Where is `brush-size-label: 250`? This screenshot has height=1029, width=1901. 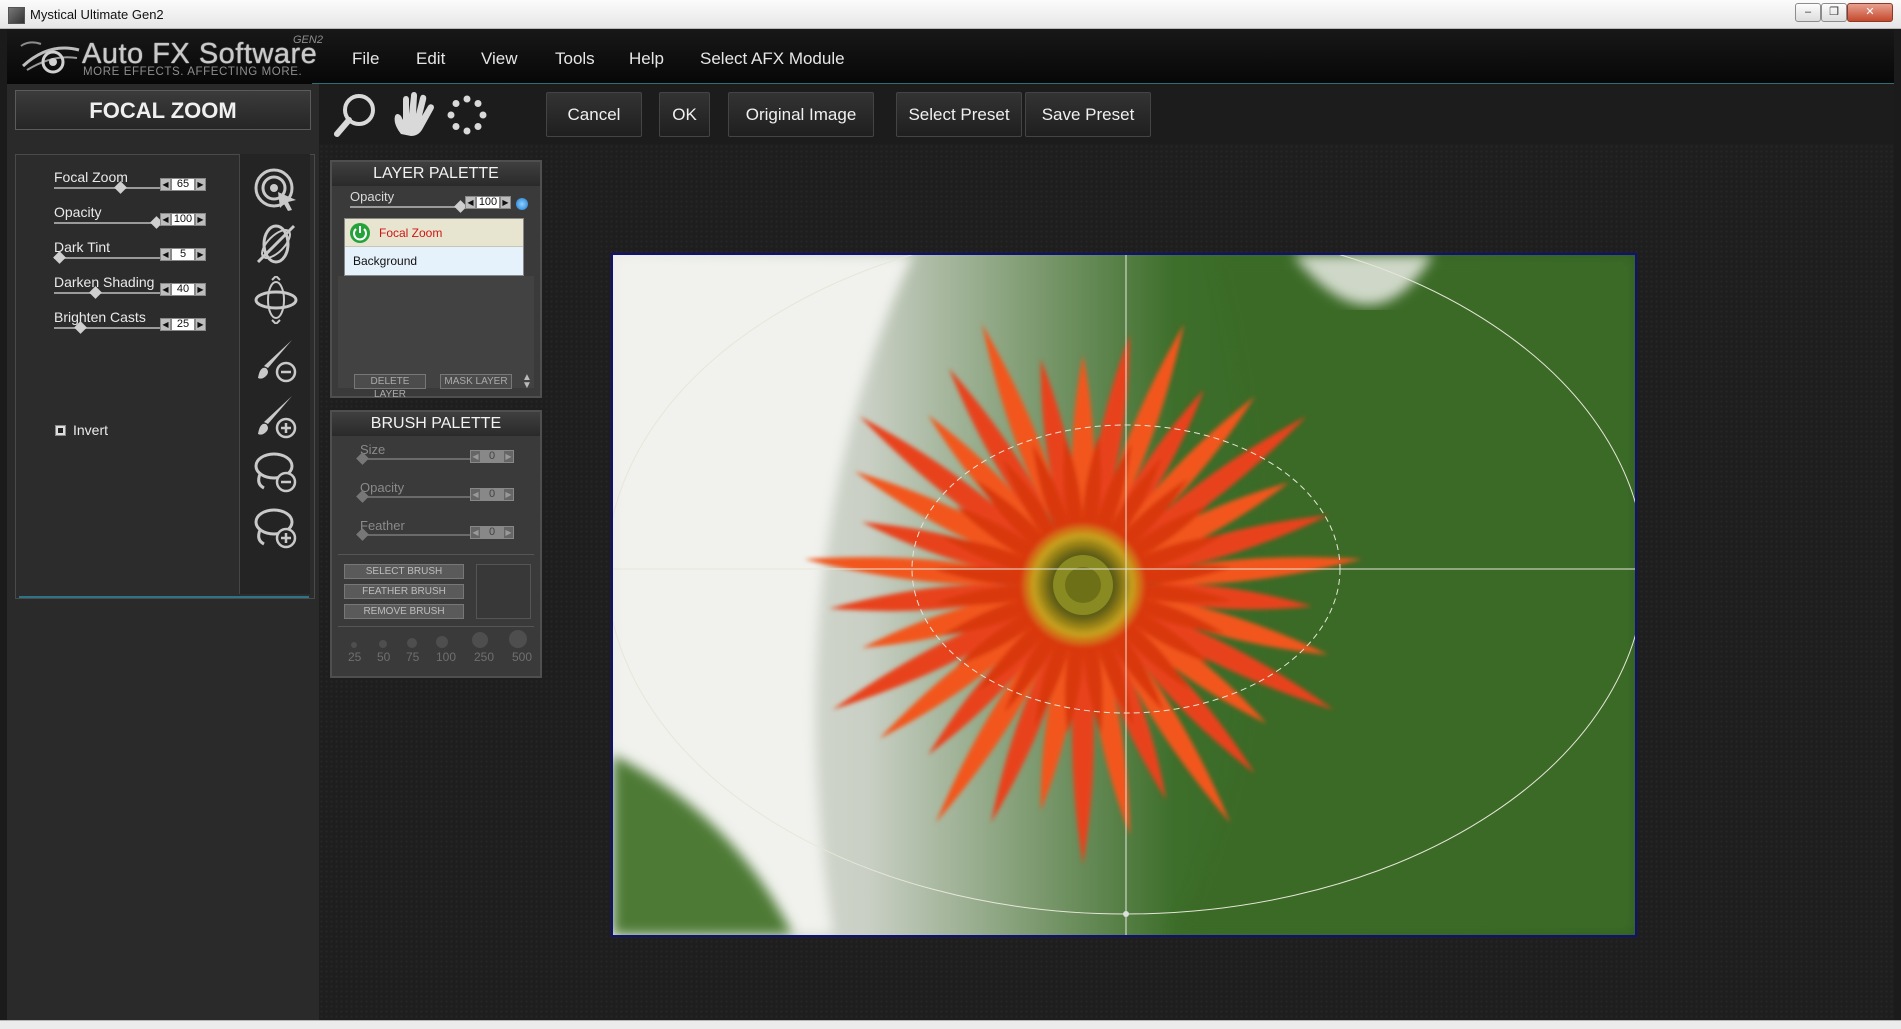 brush-size-label: 250 is located at coordinates (484, 657).